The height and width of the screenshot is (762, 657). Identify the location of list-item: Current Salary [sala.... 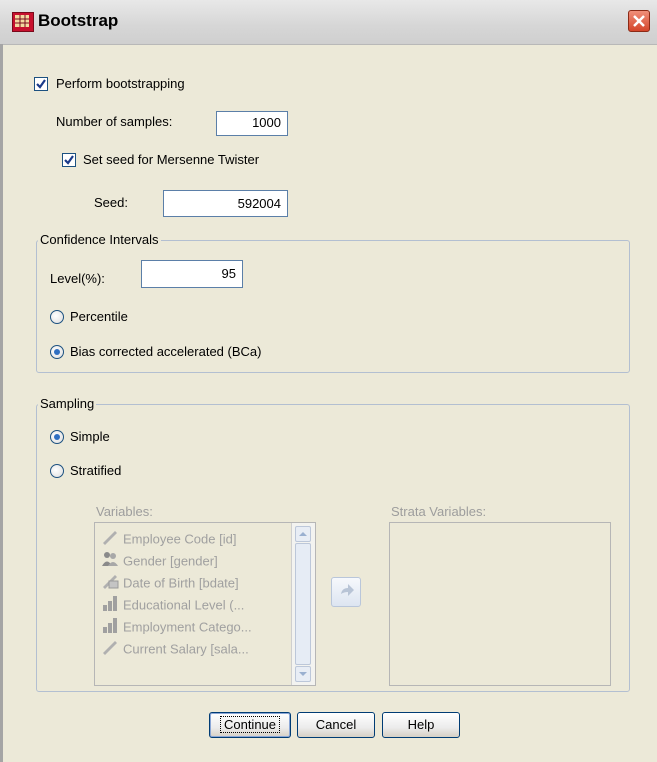
(175, 649).